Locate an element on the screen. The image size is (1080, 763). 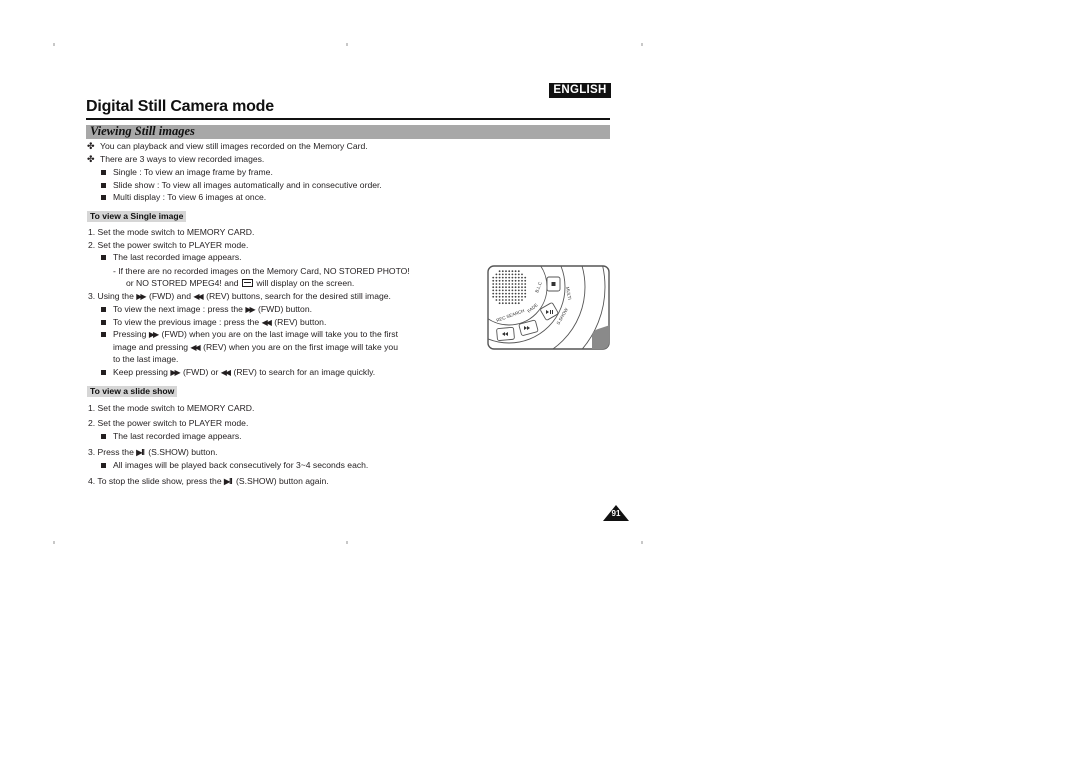
note-text: (FWD) or is located at coordinates (201, 372).